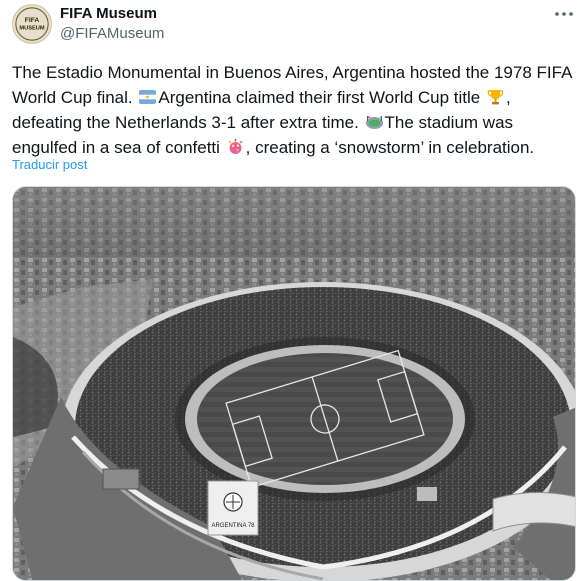  What do you see at coordinates (235, 146) in the screenshot?
I see `confetti-icon` at bounding box center [235, 146].